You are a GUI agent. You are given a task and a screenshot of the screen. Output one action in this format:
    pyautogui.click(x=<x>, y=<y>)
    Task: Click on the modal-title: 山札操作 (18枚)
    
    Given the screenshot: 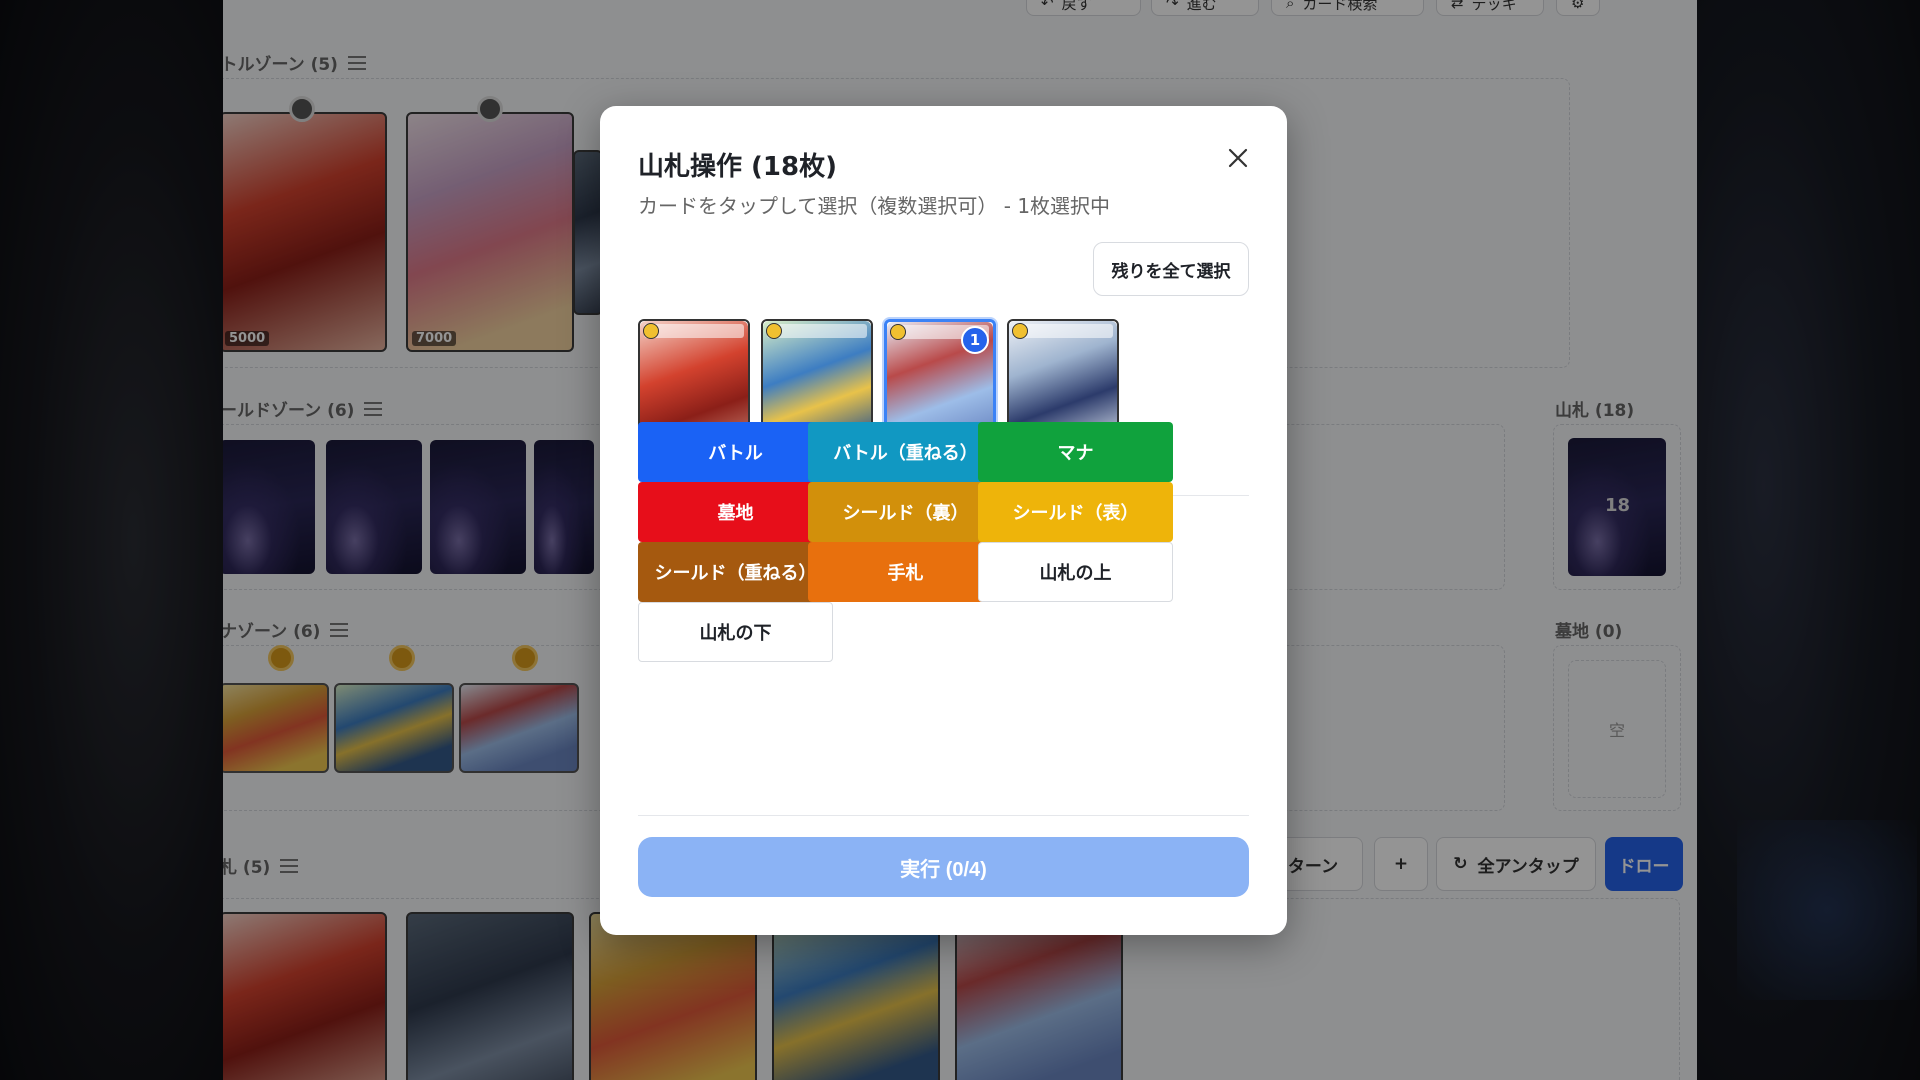 What is the action you would take?
    pyautogui.click(x=737, y=167)
    